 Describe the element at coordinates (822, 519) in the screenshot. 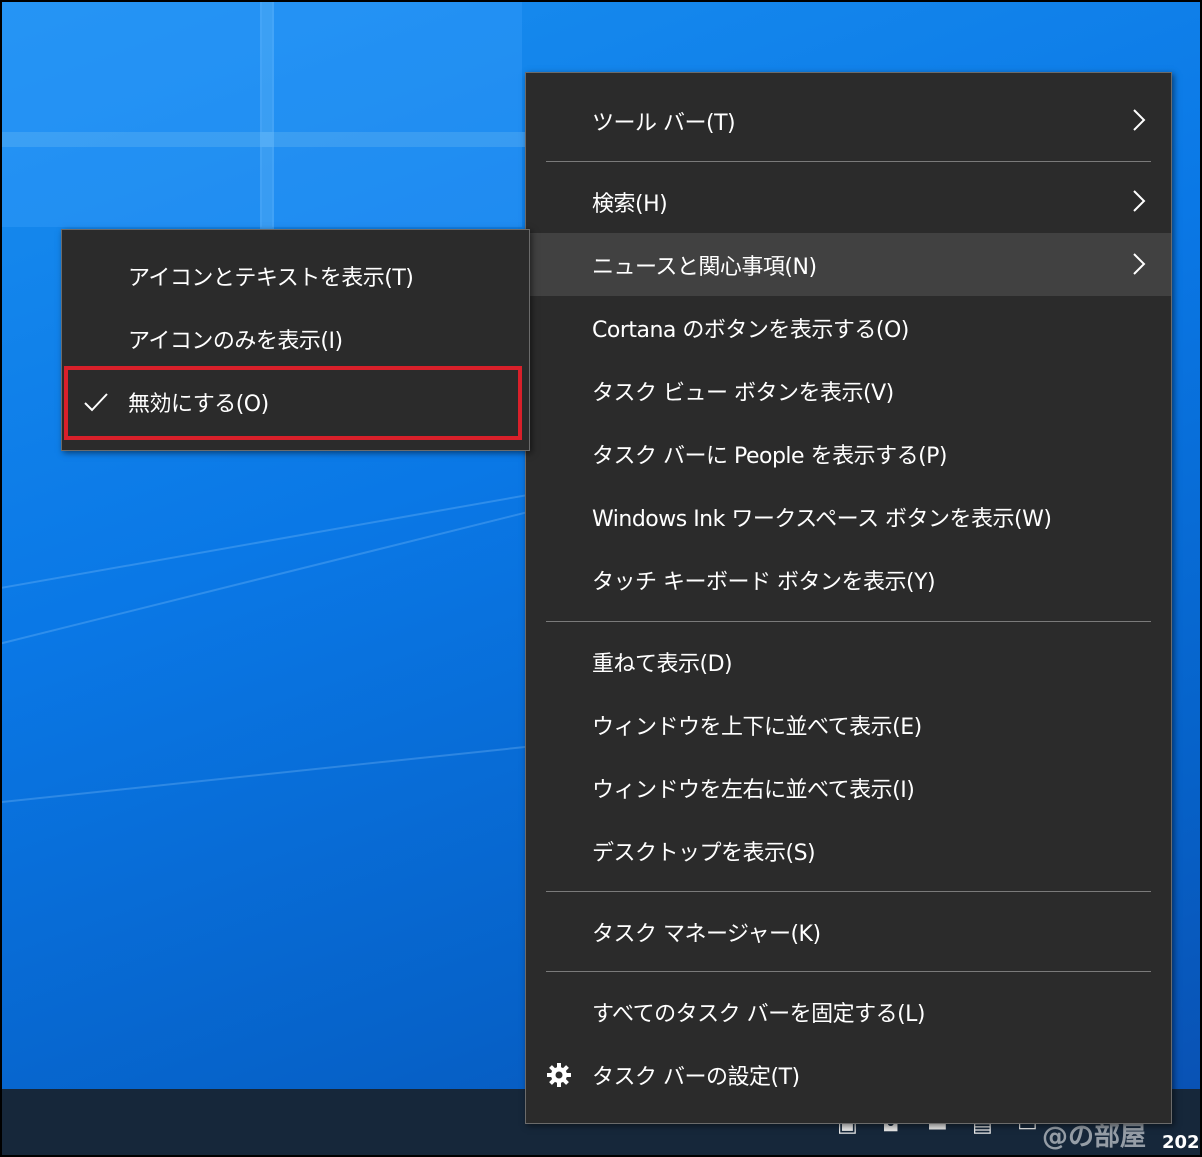

I see `menu-item-label: Windows Ink ワークスペース ボタンを表示(W)` at that location.